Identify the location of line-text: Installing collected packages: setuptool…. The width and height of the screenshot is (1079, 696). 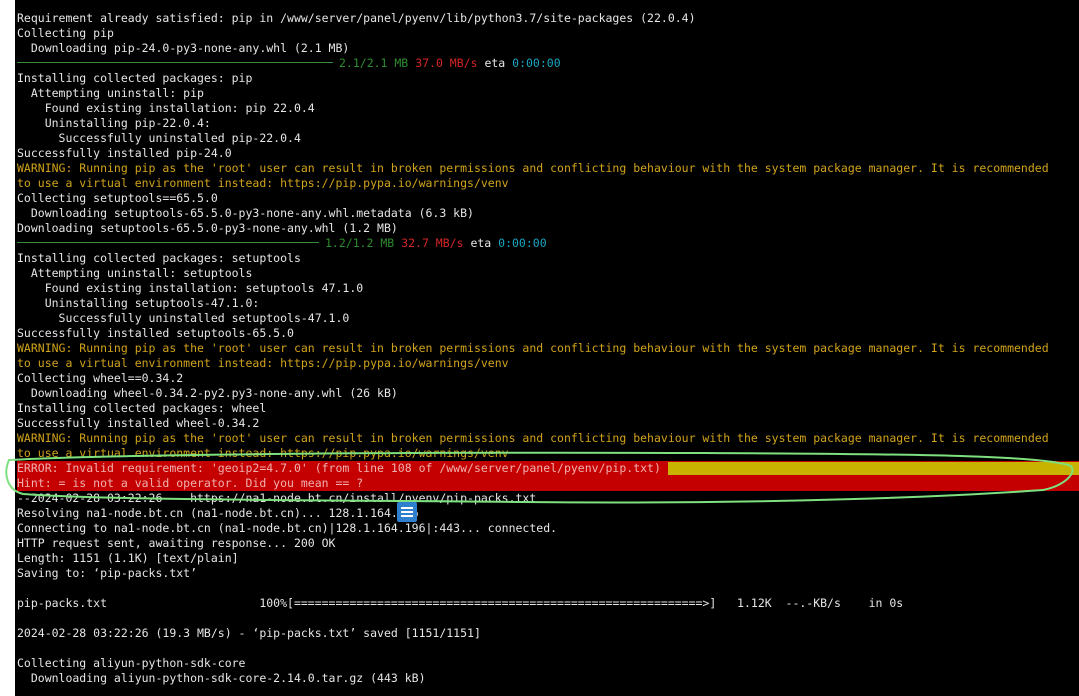
(159, 258).